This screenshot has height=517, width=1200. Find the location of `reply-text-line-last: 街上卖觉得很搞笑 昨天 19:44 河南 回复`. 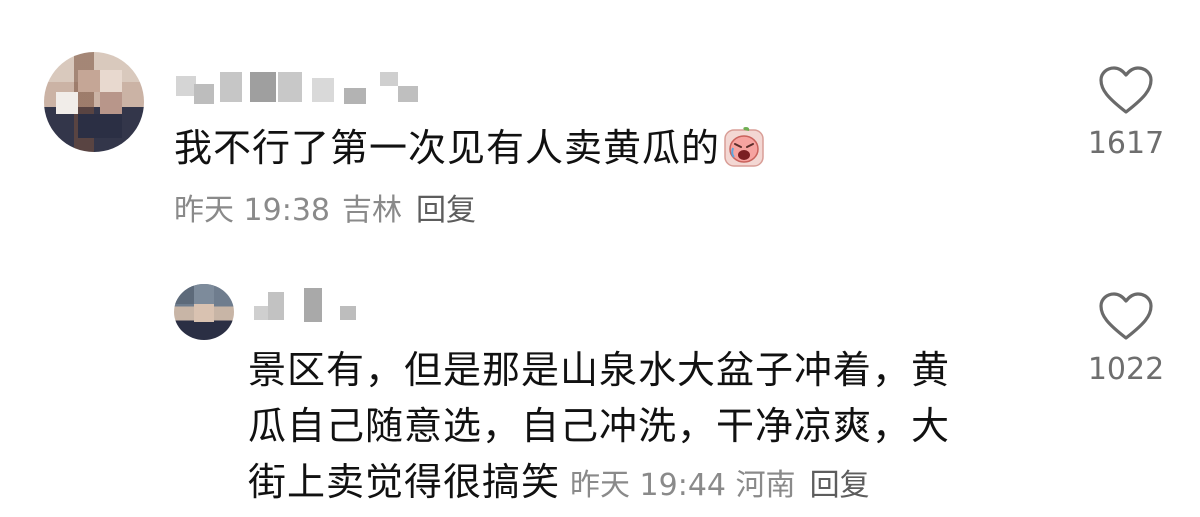

reply-text-line-last: 街上卖觉得很搞笑 昨天 19:44 河南 回复 is located at coordinates (628, 484).